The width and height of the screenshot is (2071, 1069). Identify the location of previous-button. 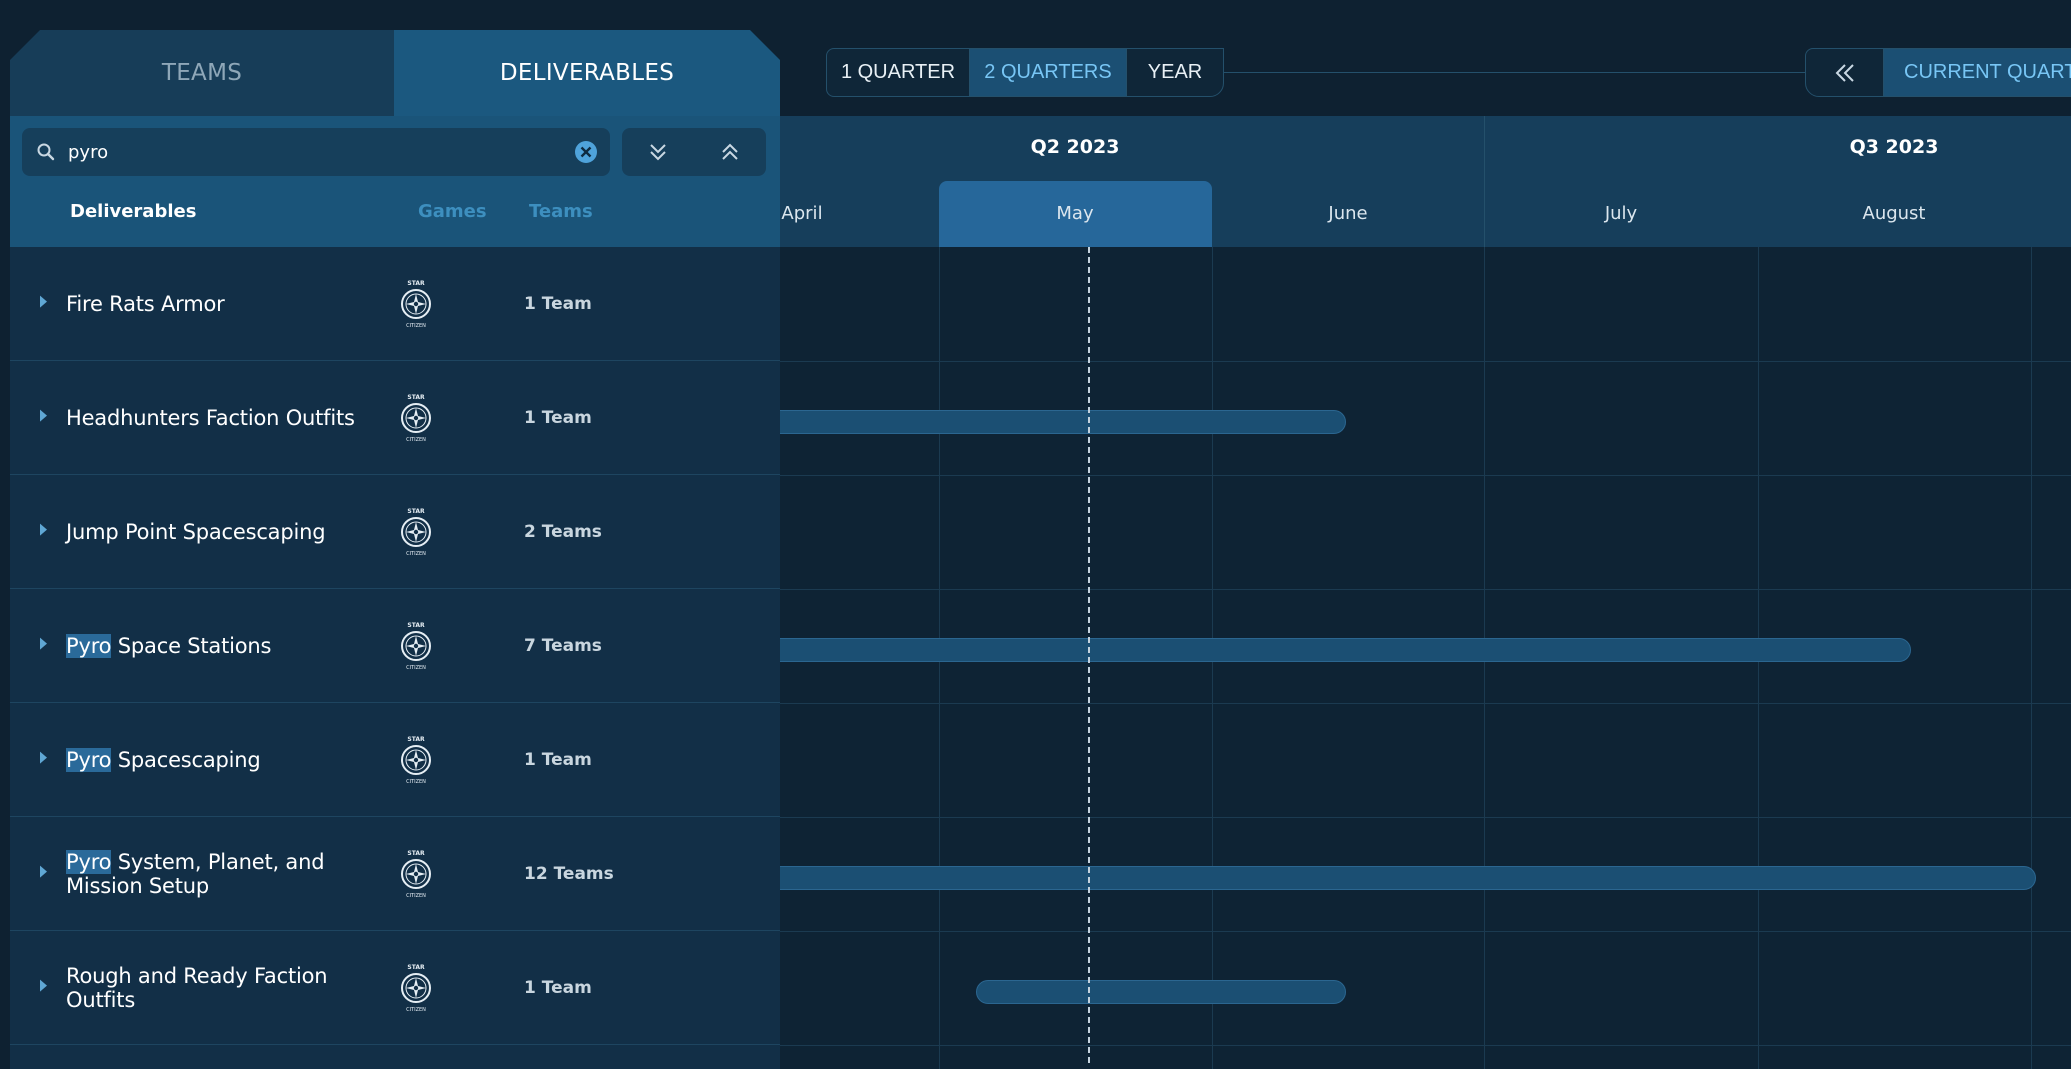
(1845, 72).